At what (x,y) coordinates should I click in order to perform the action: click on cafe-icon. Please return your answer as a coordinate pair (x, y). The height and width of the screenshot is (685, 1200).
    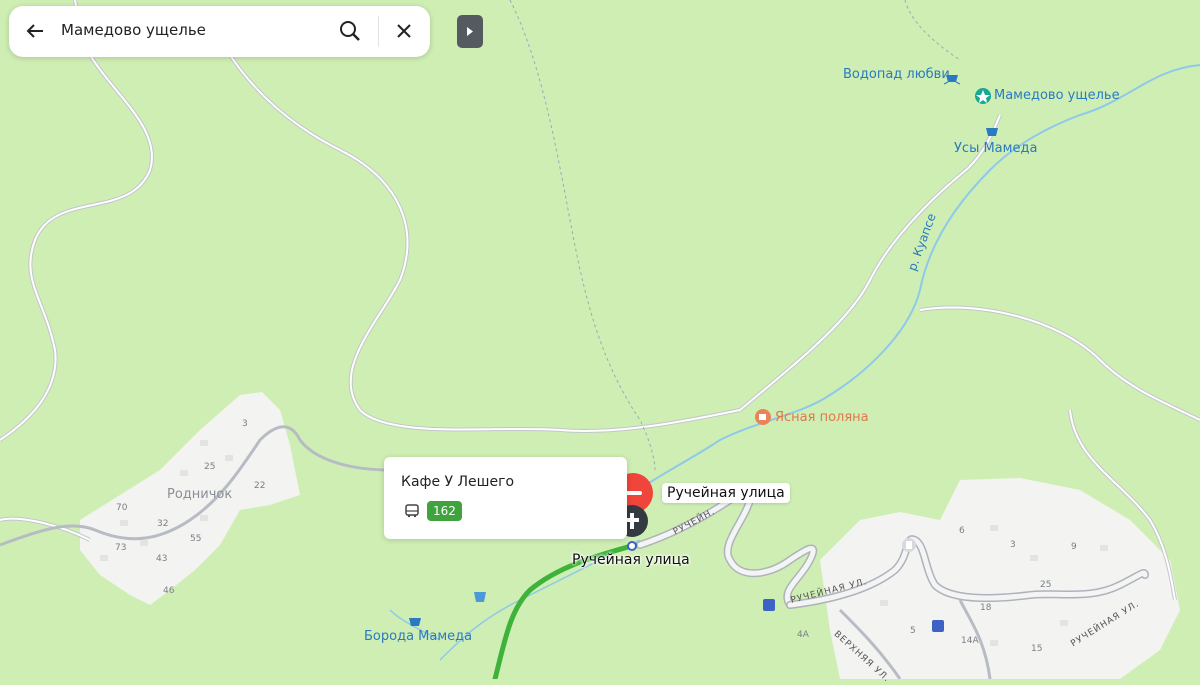
    Looking at the image, I should click on (763, 417).